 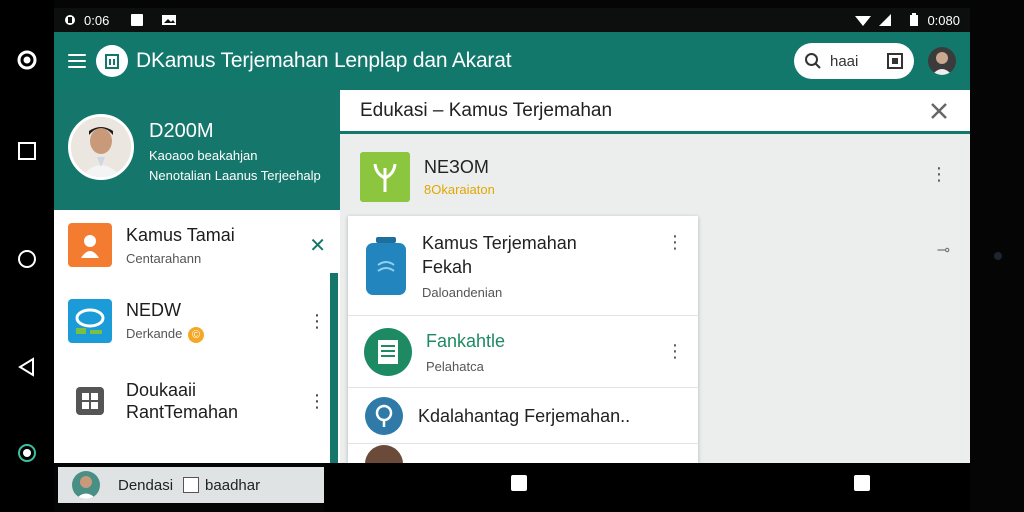 I want to click on pin-icon: ⊸, so click(x=943, y=250).